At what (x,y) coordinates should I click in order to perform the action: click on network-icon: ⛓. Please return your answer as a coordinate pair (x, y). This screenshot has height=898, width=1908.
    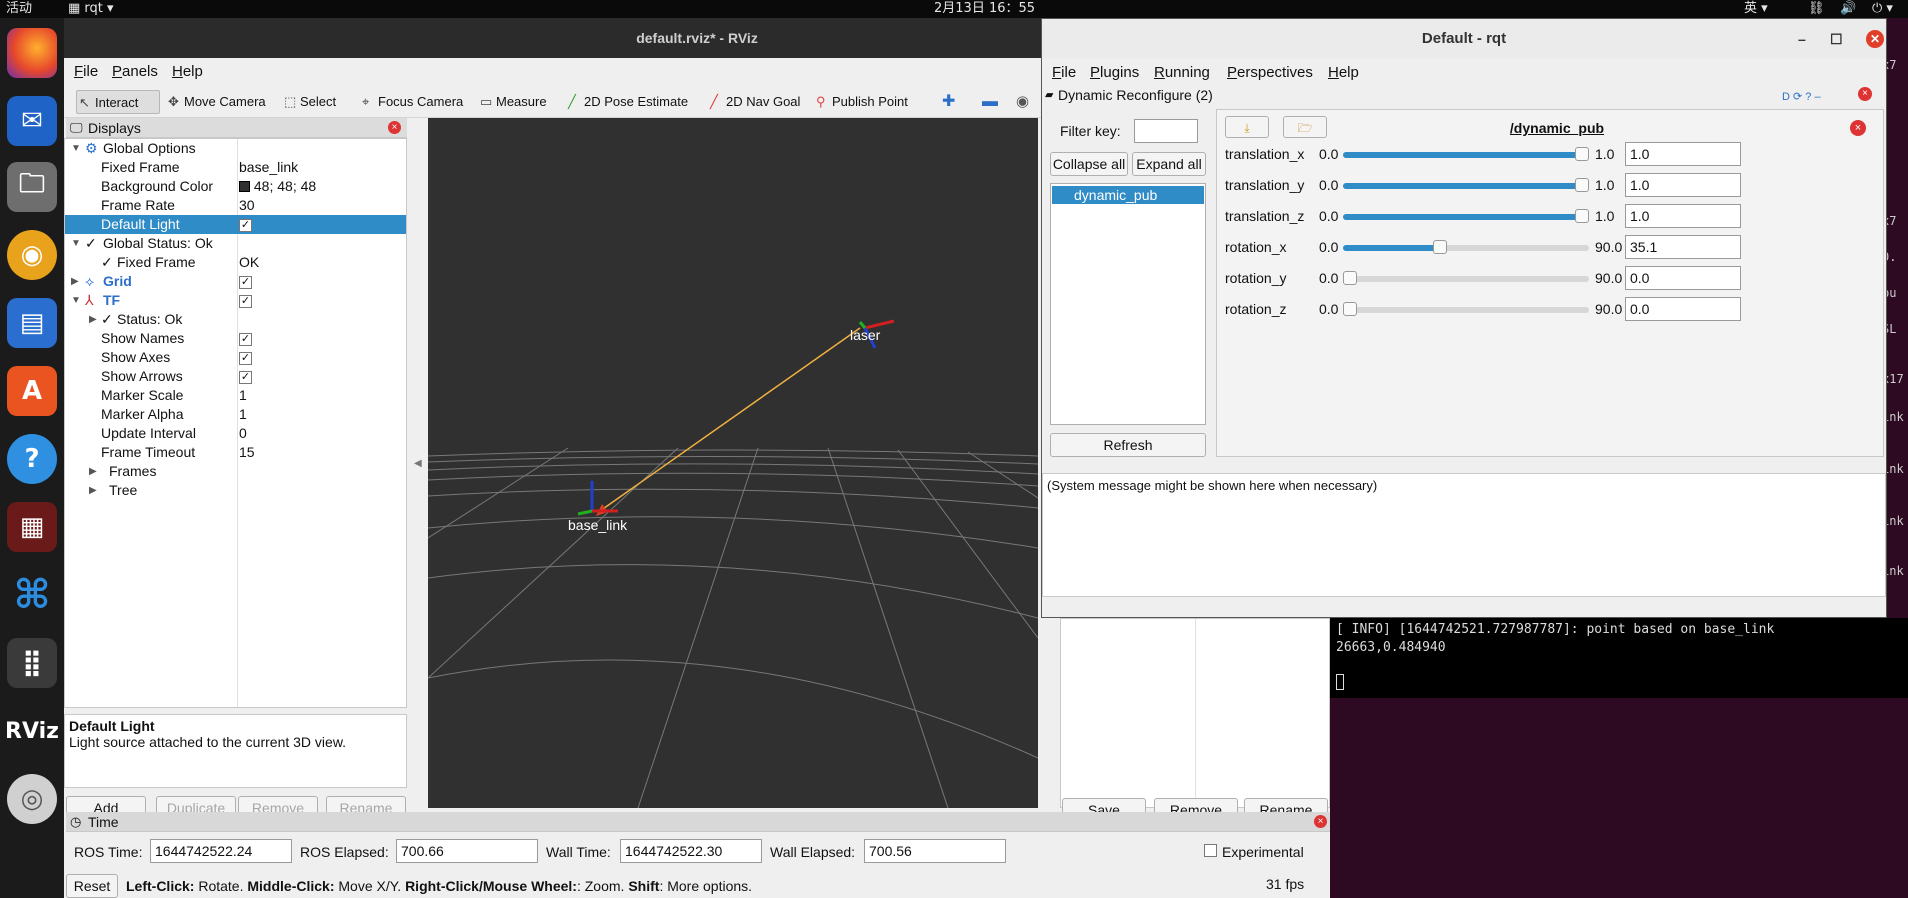
    Looking at the image, I should click on (1816, 9).